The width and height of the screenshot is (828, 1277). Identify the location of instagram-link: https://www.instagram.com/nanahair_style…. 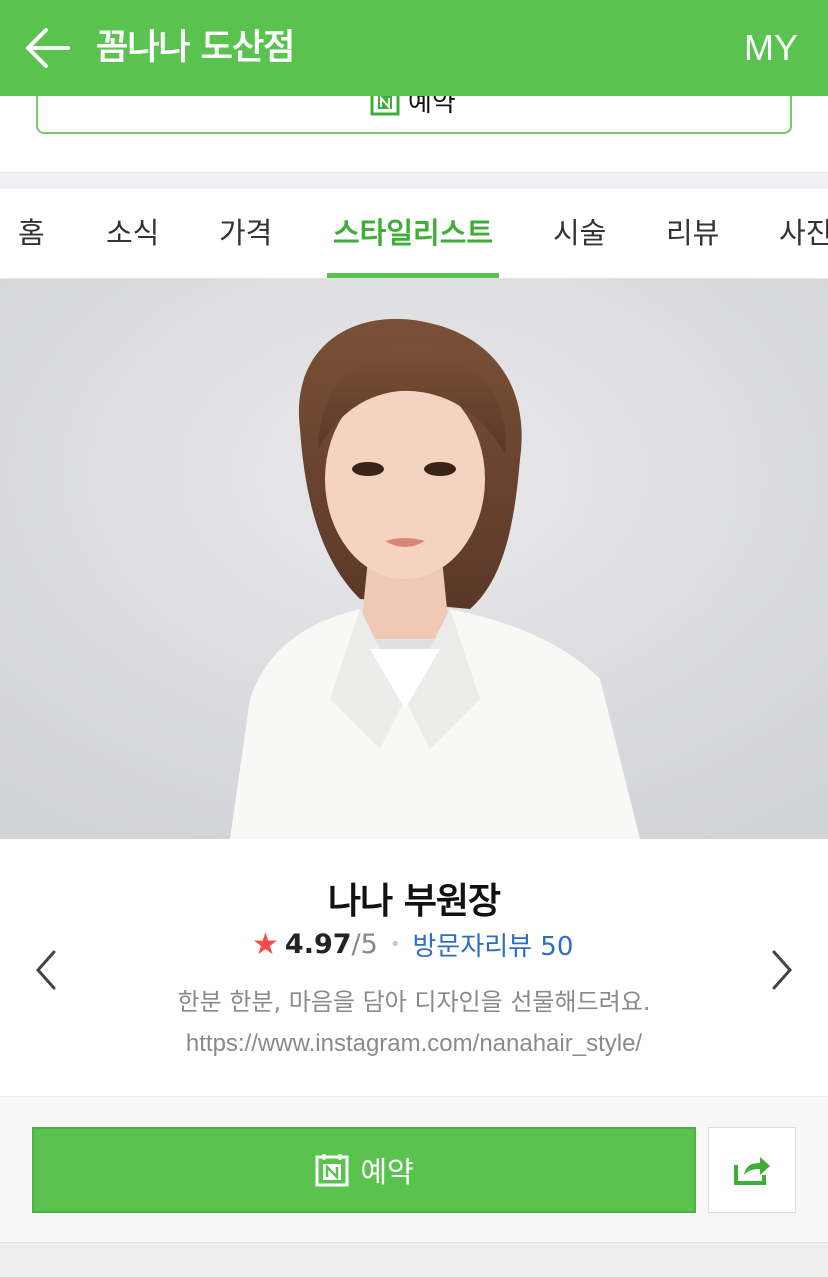
(414, 1044).